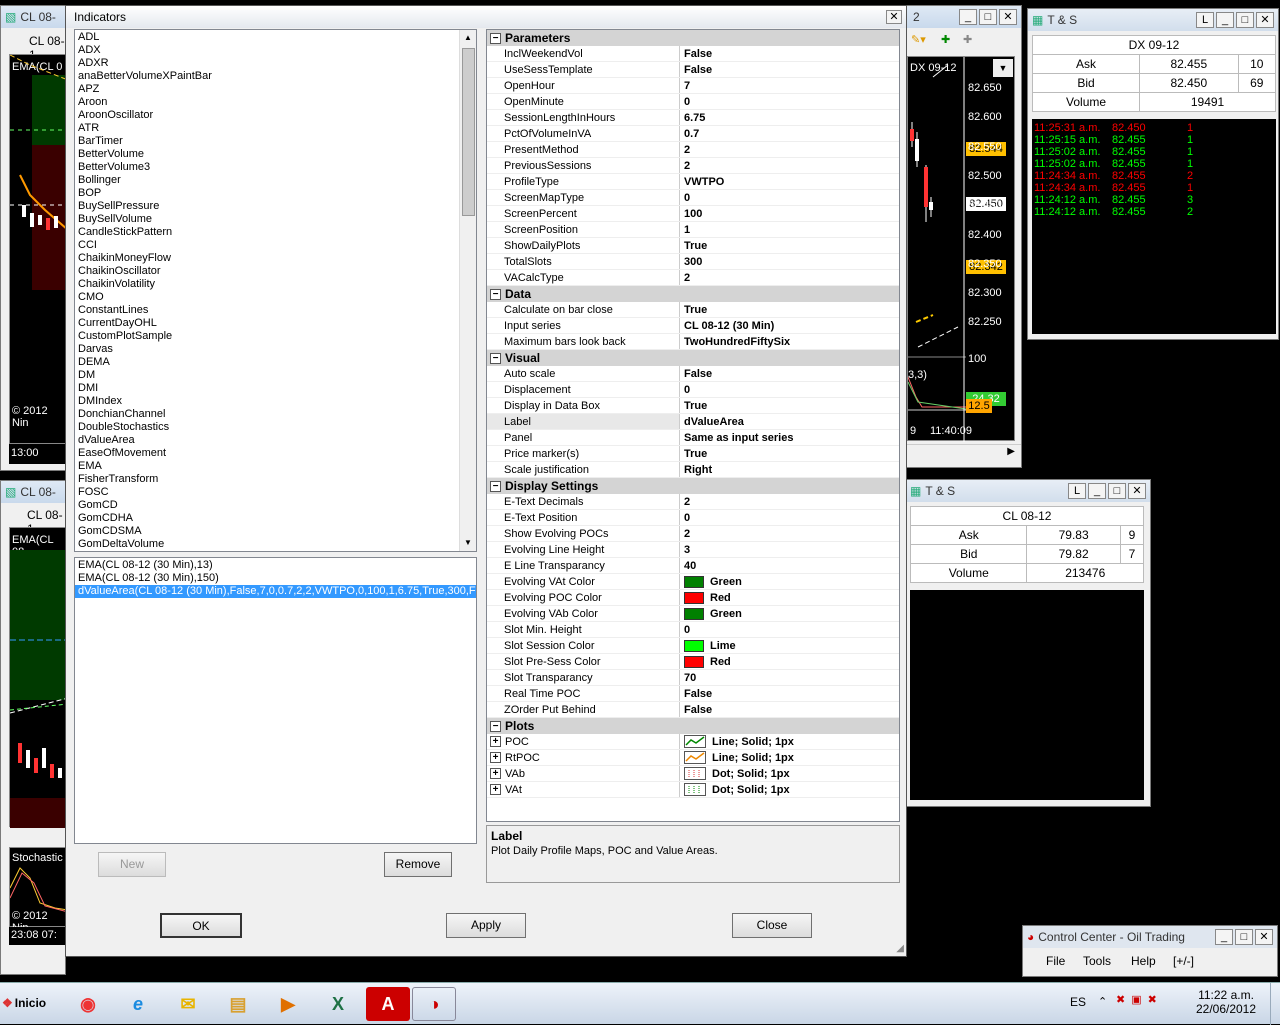  I want to click on list-item: EaseOfMovement, so click(275, 453).